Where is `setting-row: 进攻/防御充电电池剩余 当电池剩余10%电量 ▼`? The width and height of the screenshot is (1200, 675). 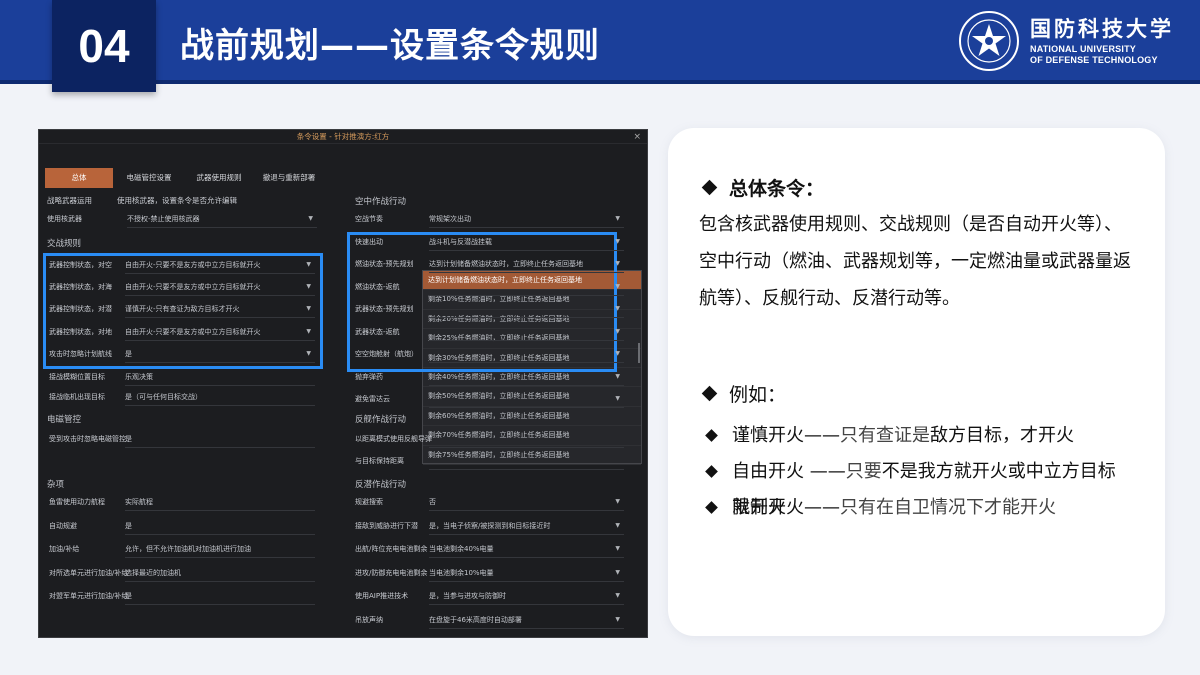
setting-row: 进攻/防御充电电池剩余 当电池剩余10%电量 ▼ is located at coordinates (489, 573).